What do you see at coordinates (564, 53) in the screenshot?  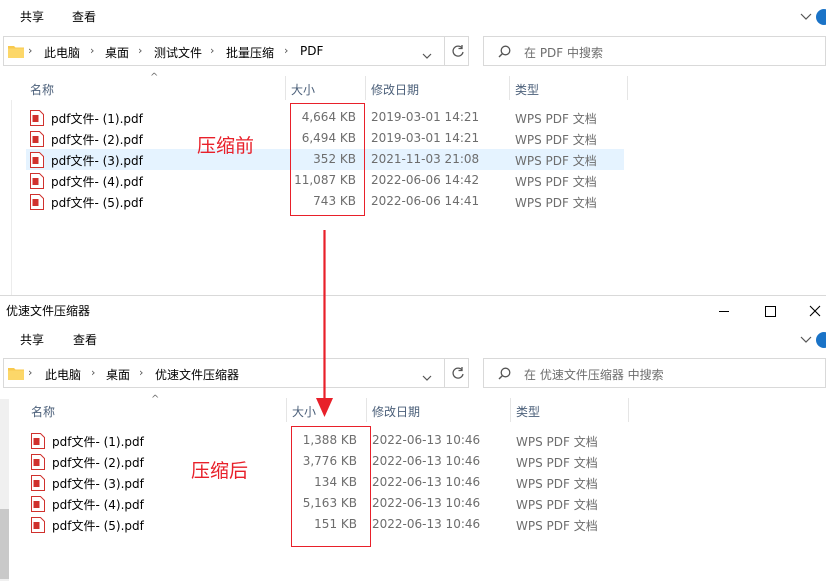 I see `search-placeholder: 在 PDF 中搜索` at bounding box center [564, 53].